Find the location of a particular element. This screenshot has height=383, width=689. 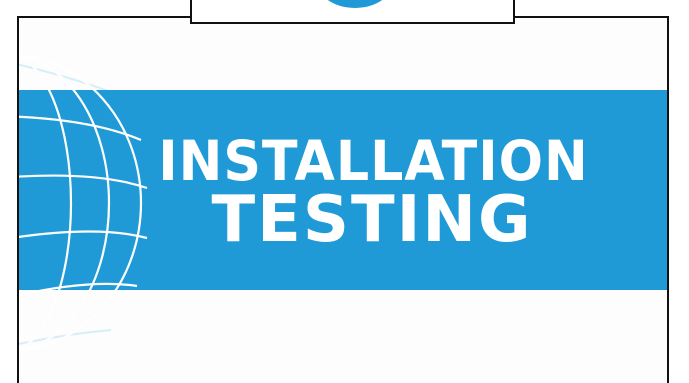

logo-arc-icon is located at coordinates (355, 4).